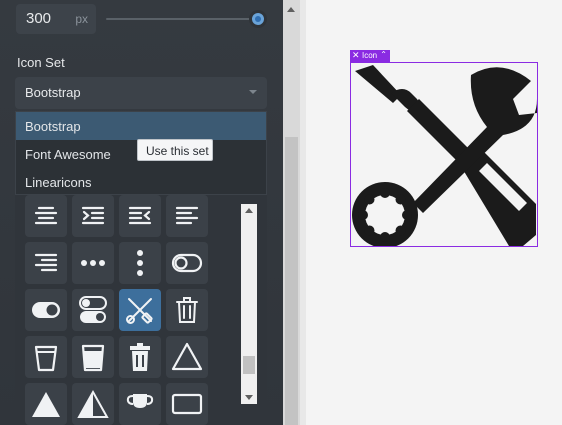 The width and height of the screenshot is (562, 425). Describe the element at coordinates (249, 397) in the screenshot. I see `scroll-down-arrow-icon` at that location.